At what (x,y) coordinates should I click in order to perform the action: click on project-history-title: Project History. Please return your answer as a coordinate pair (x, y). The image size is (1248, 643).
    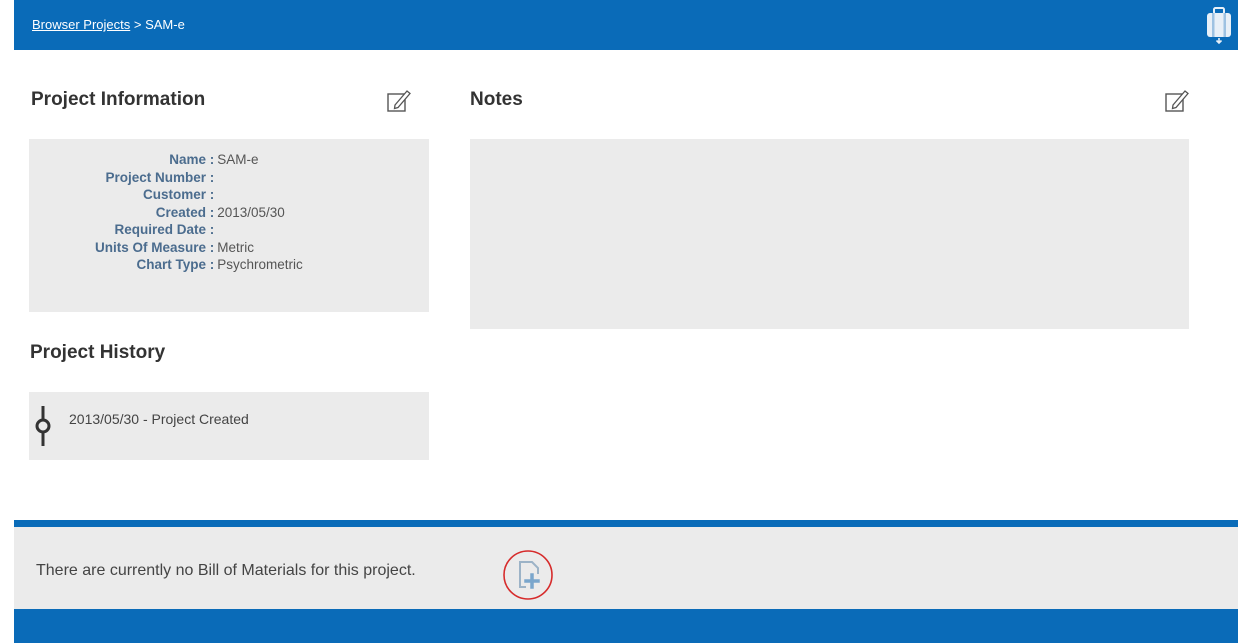
    Looking at the image, I should click on (98, 352).